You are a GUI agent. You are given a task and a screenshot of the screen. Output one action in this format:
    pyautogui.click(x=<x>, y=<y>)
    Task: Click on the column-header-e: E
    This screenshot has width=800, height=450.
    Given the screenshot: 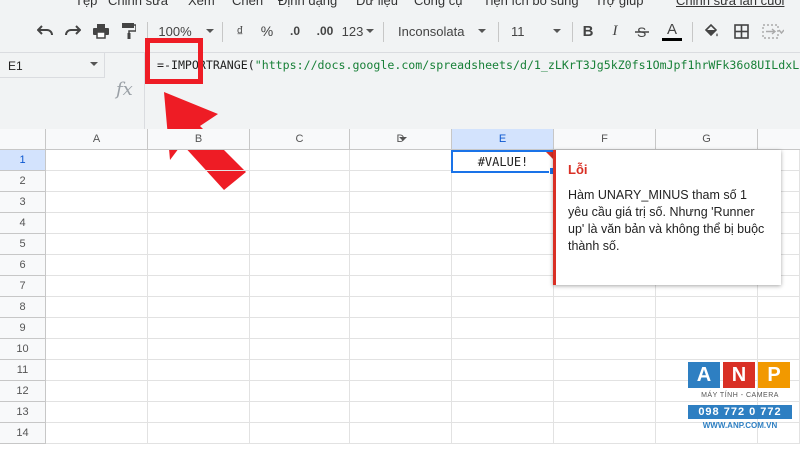 What is the action you would take?
    pyautogui.click(x=503, y=139)
    